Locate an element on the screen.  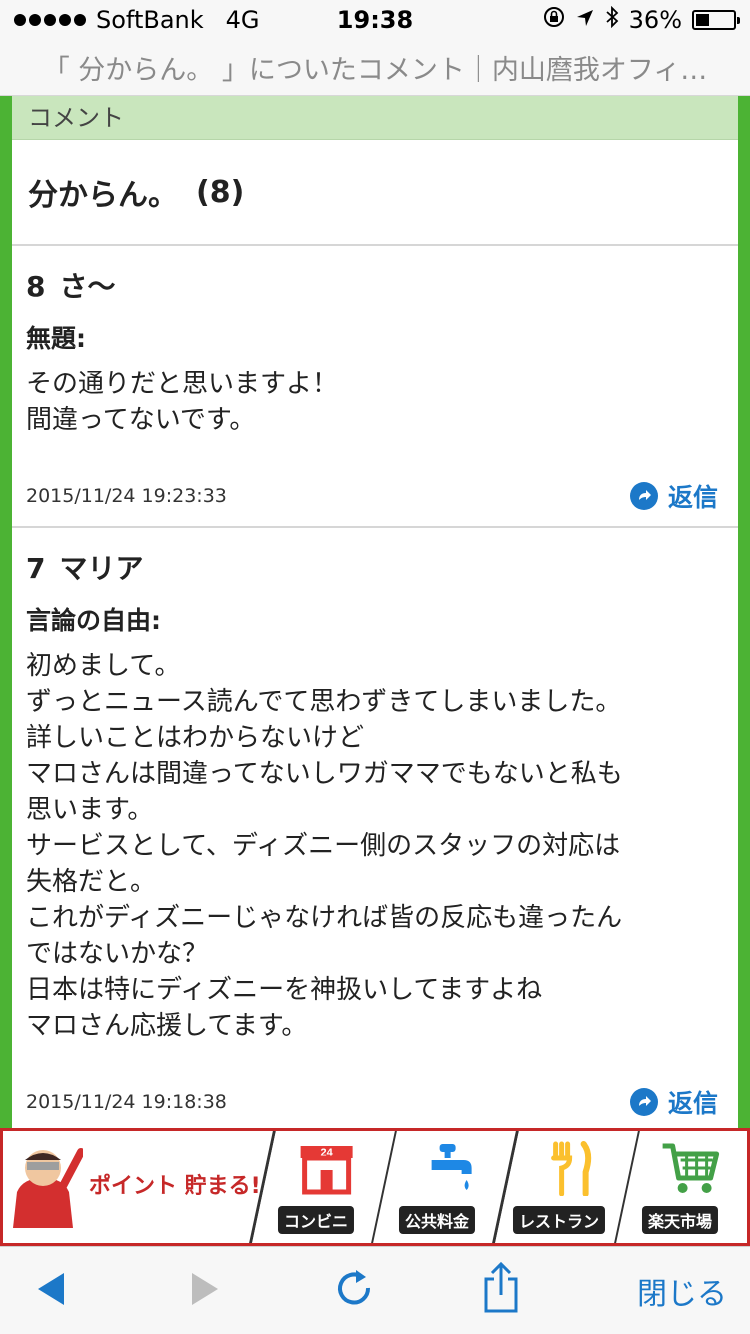
comment-line: マロさんは間違ってないしワガママでもないと私も is located at coordinates (324, 774).